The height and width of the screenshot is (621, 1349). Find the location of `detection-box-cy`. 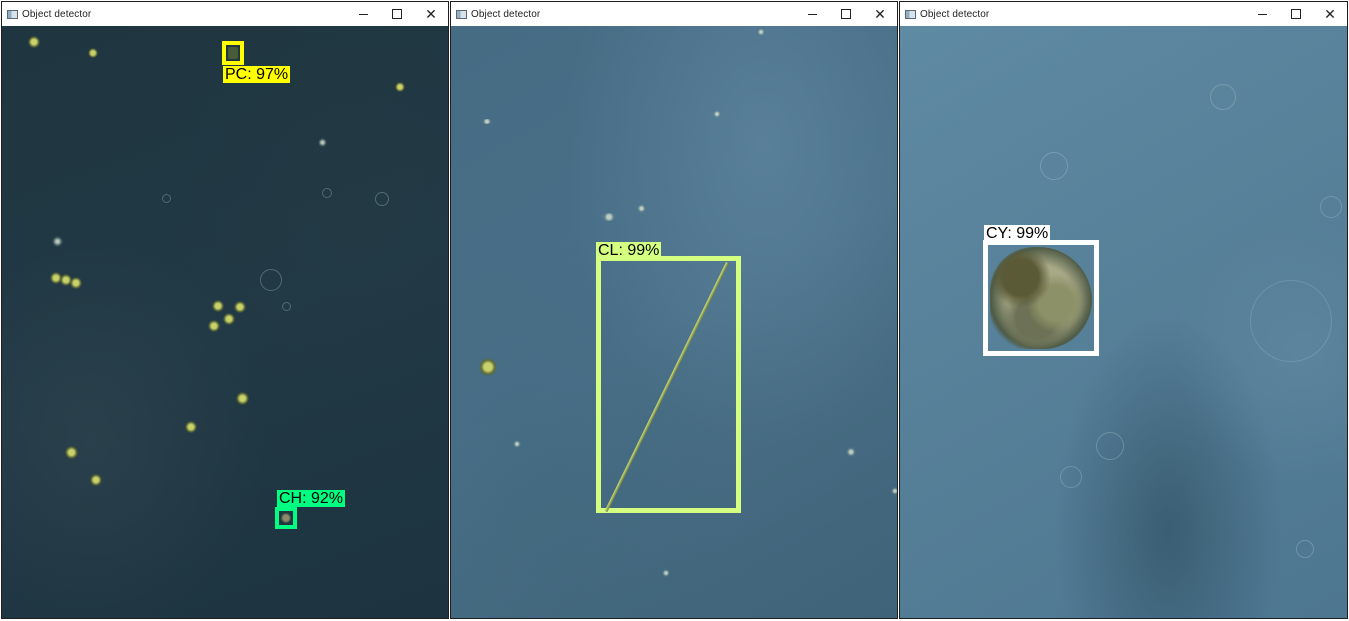

detection-box-cy is located at coordinates (1041, 298).